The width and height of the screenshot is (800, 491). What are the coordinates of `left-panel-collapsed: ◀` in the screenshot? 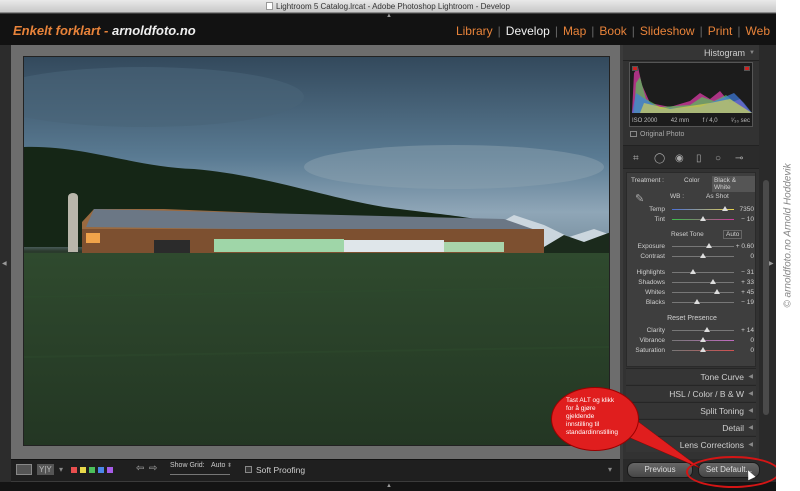 It's located at (5, 263).